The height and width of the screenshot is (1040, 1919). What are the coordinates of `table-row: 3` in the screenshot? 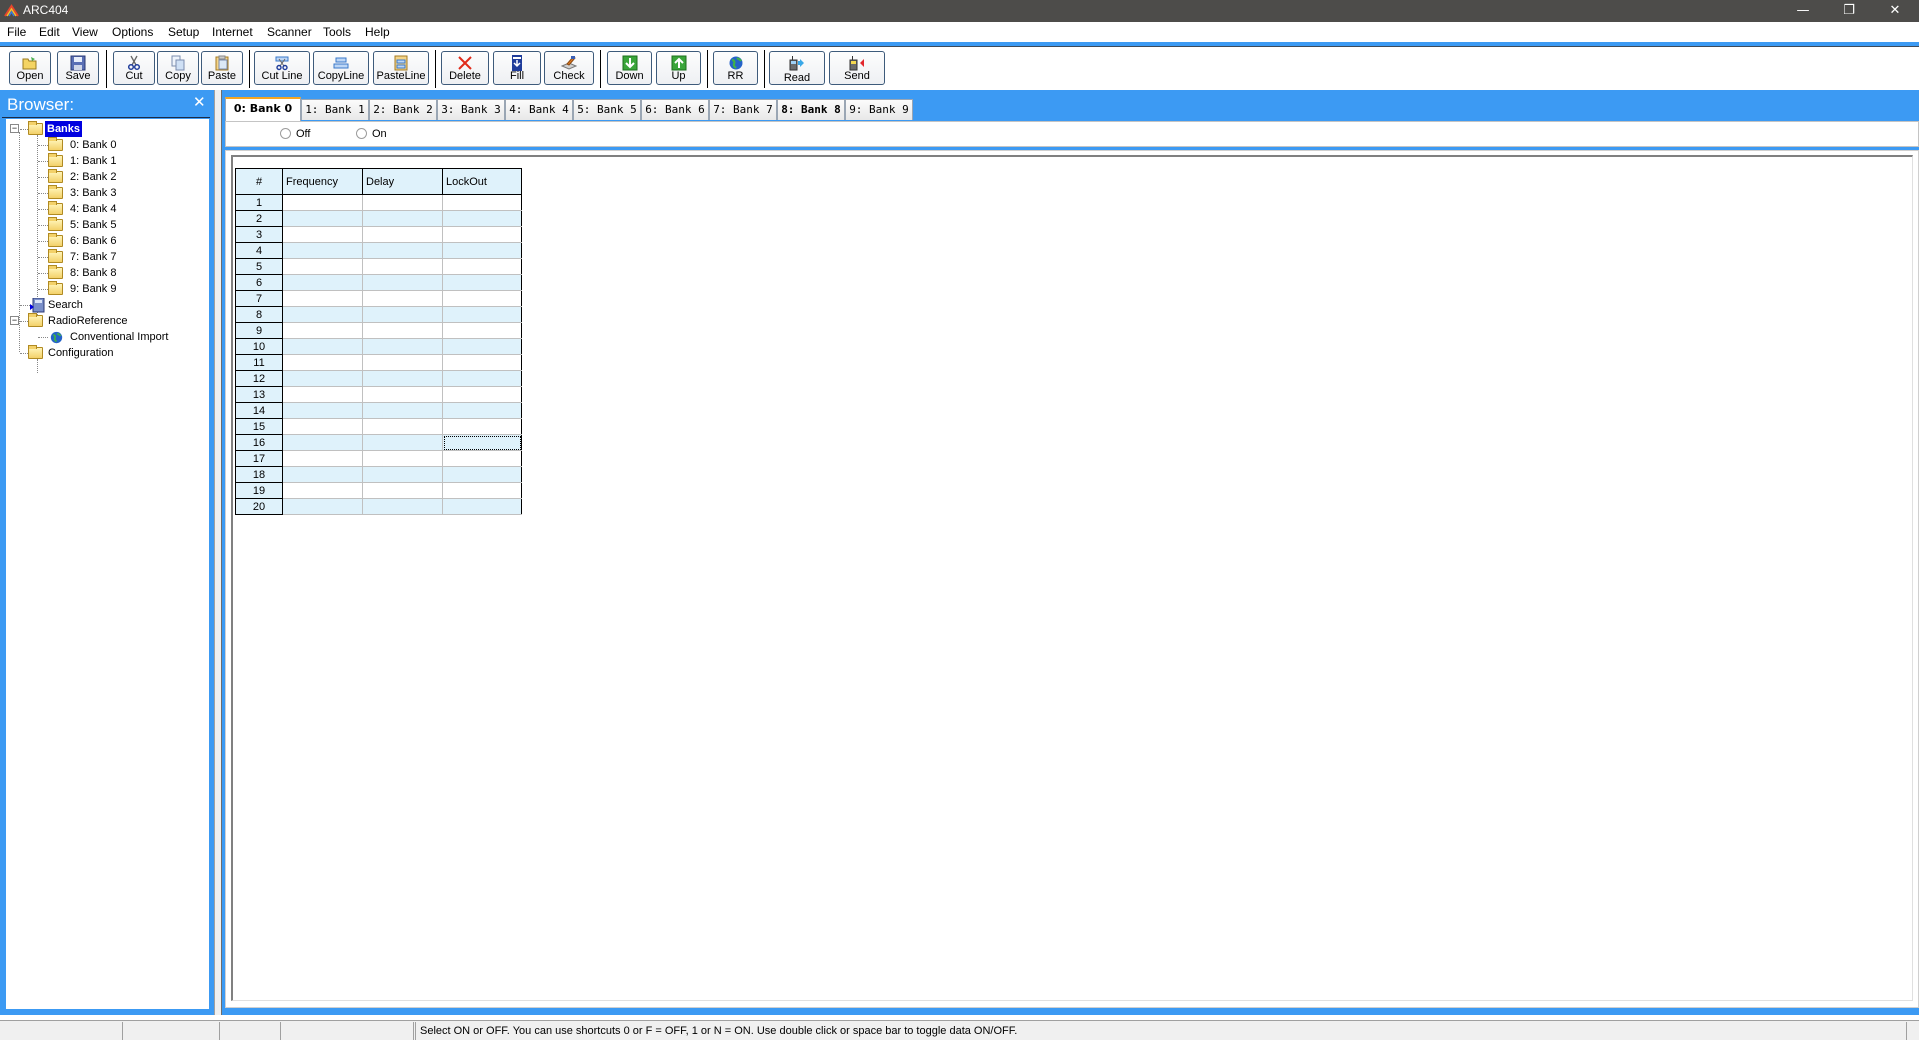 It's located at (378, 234).